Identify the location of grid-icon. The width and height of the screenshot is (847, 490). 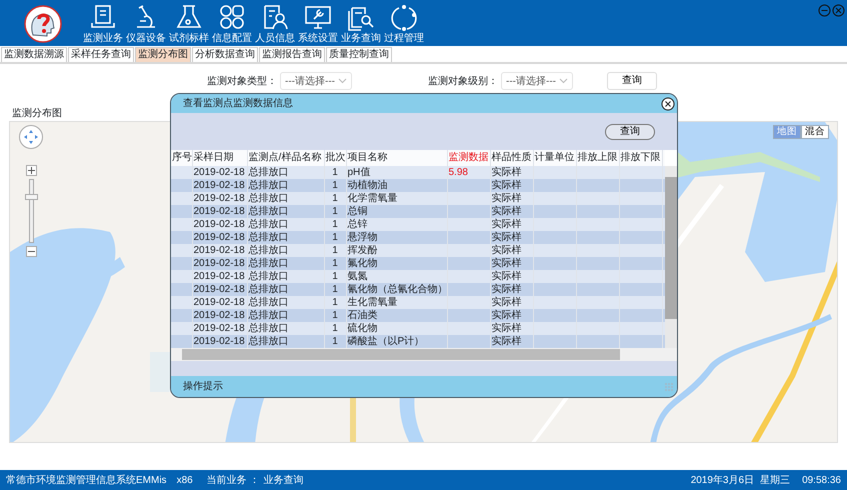
(232, 17).